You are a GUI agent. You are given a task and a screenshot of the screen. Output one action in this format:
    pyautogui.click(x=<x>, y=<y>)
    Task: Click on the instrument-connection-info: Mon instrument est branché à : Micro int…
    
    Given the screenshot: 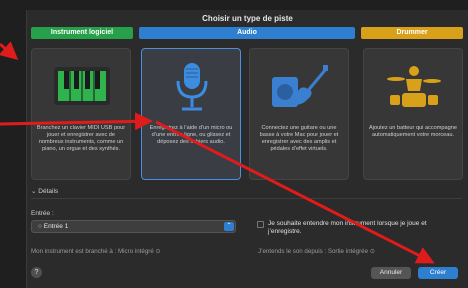 What is the action you would take?
    pyautogui.click(x=96, y=251)
    